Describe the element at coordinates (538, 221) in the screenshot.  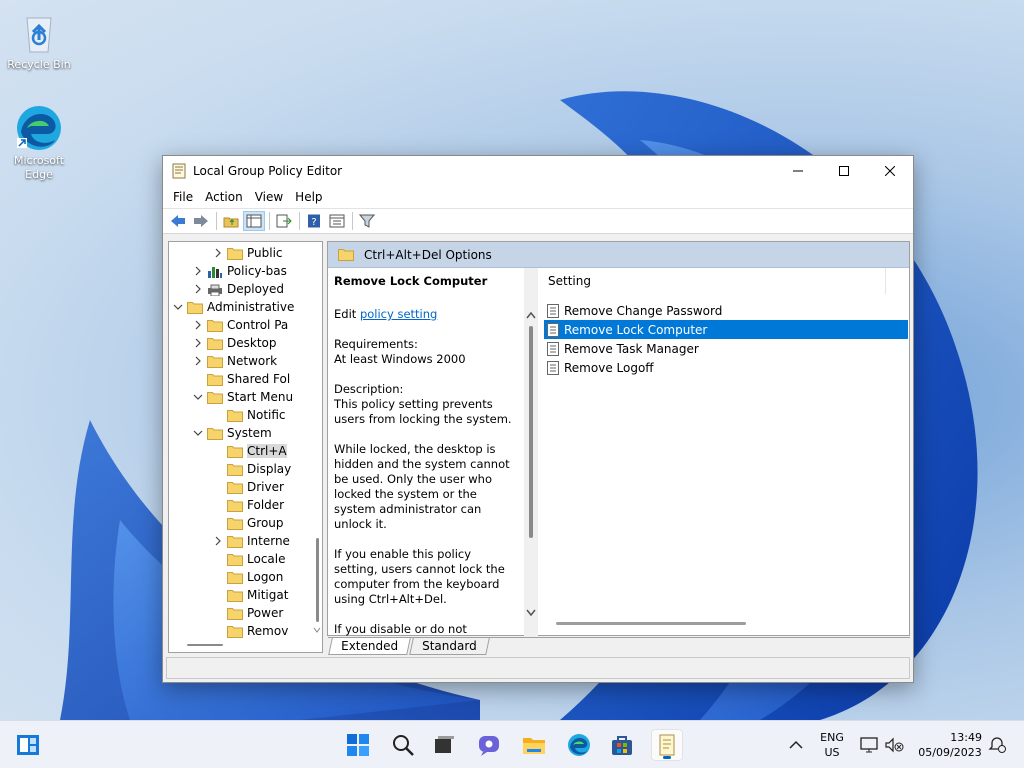
I see `toolbar: ?` at that location.